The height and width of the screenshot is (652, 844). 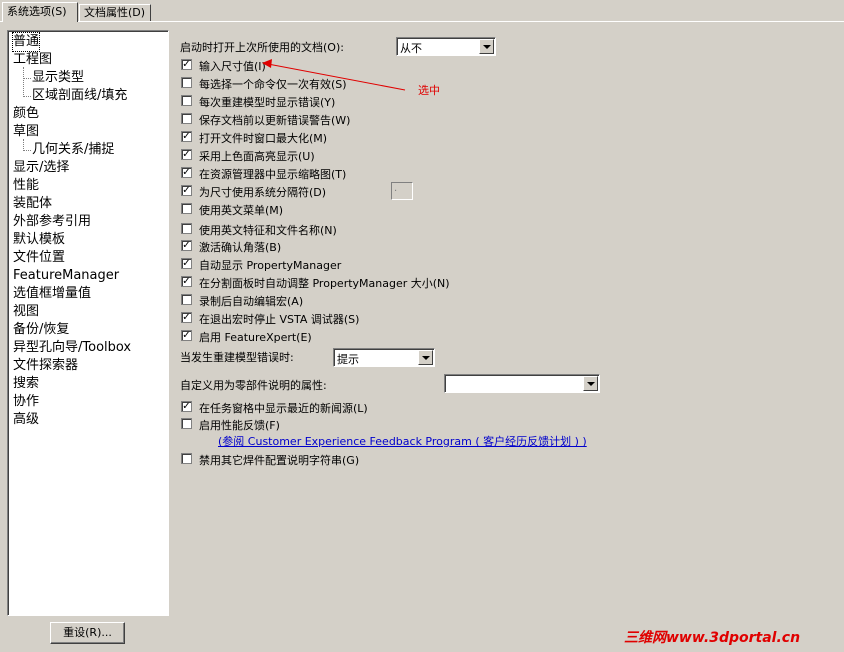 What do you see at coordinates (270, 265) in the screenshot?
I see `checkbox-label: 自动显示 PropertyManager` at bounding box center [270, 265].